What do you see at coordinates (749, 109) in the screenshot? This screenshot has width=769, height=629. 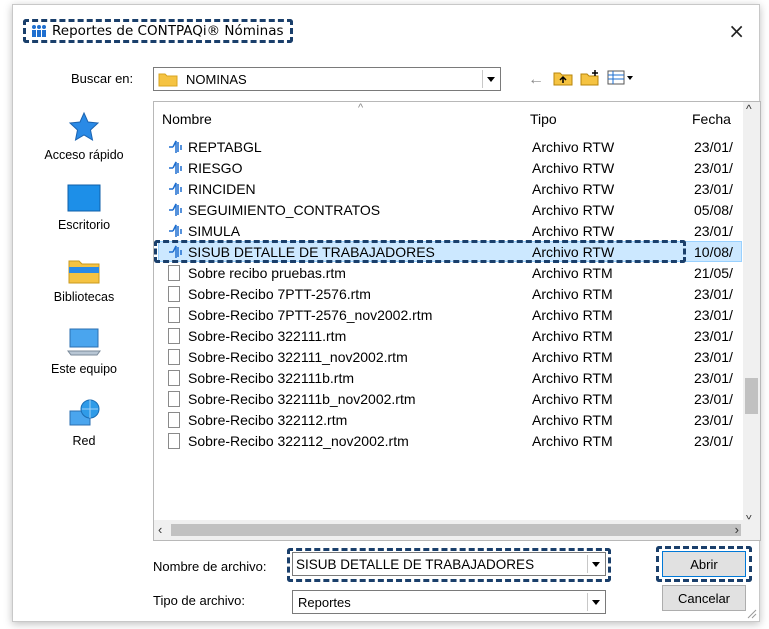 I see `scroll-up-icon: ^` at bounding box center [749, 109].